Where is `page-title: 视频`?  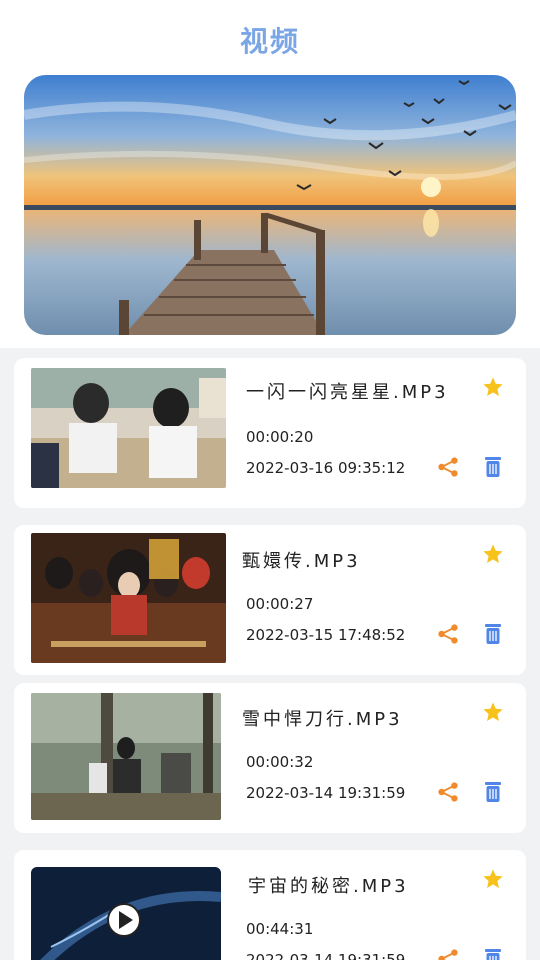 page-title: 视频 is located at coordinates (269, 41).